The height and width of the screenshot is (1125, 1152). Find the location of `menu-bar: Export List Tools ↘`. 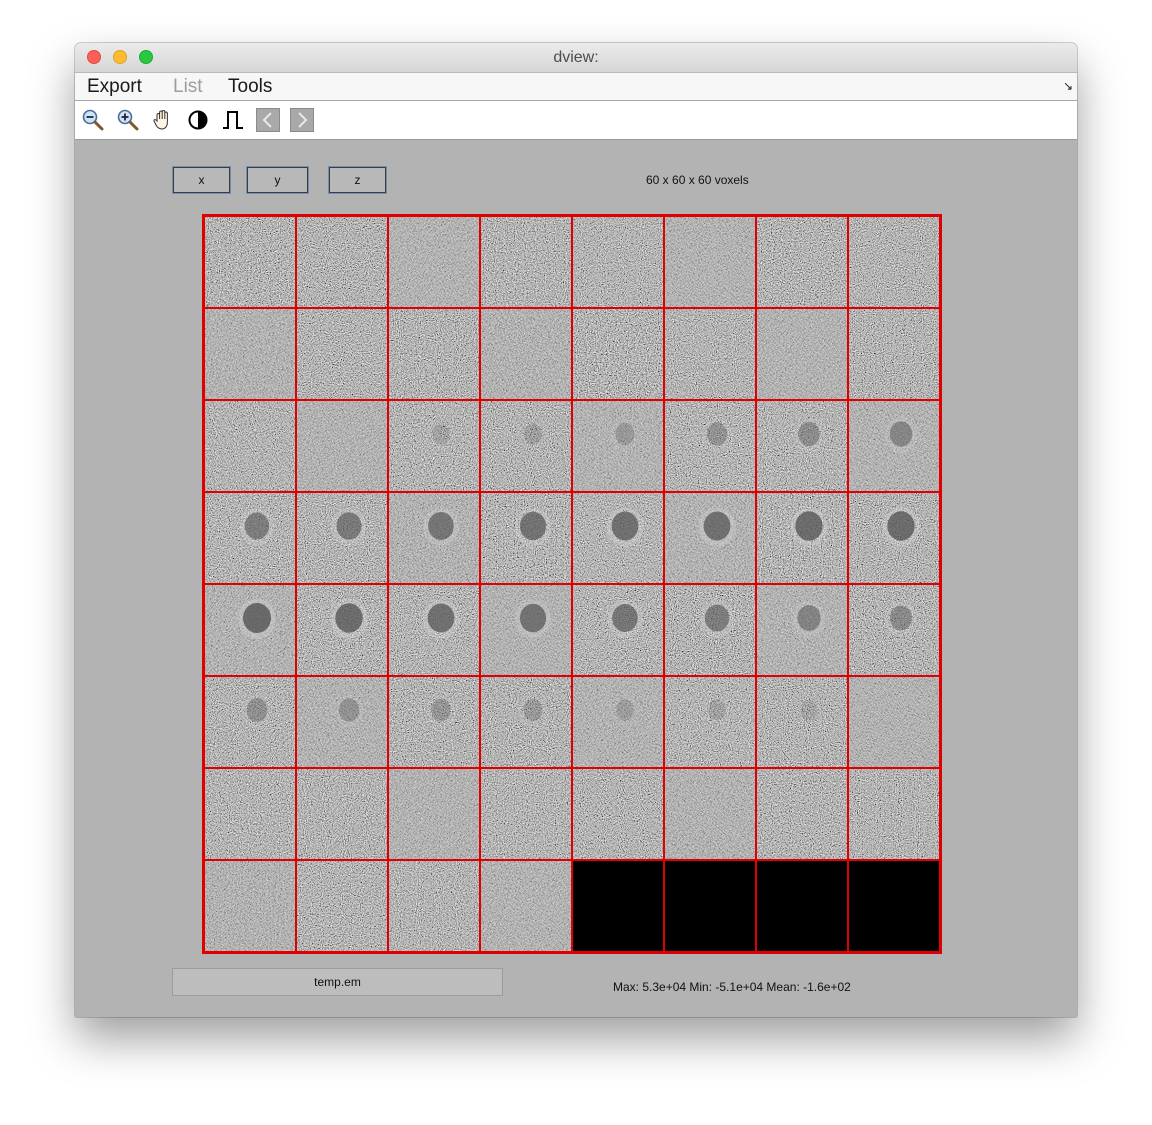

menu-bar: Export List Tools ↘ is located at coordinates (576, 87).